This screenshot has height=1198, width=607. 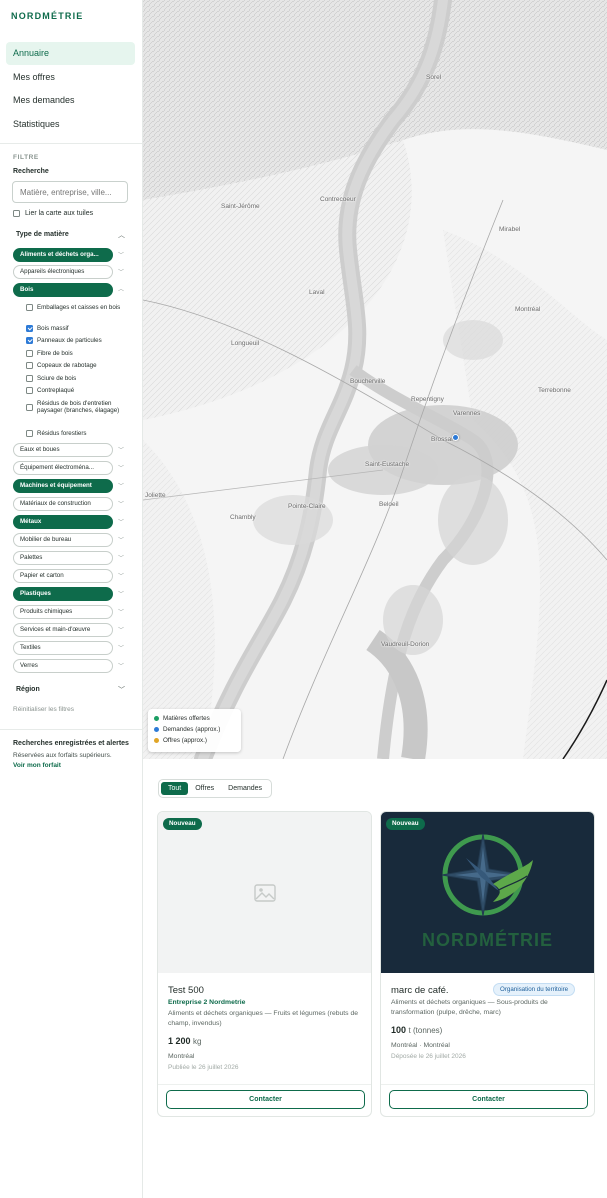 I want to click on region-heading: Région, so click(x=28, y=689).